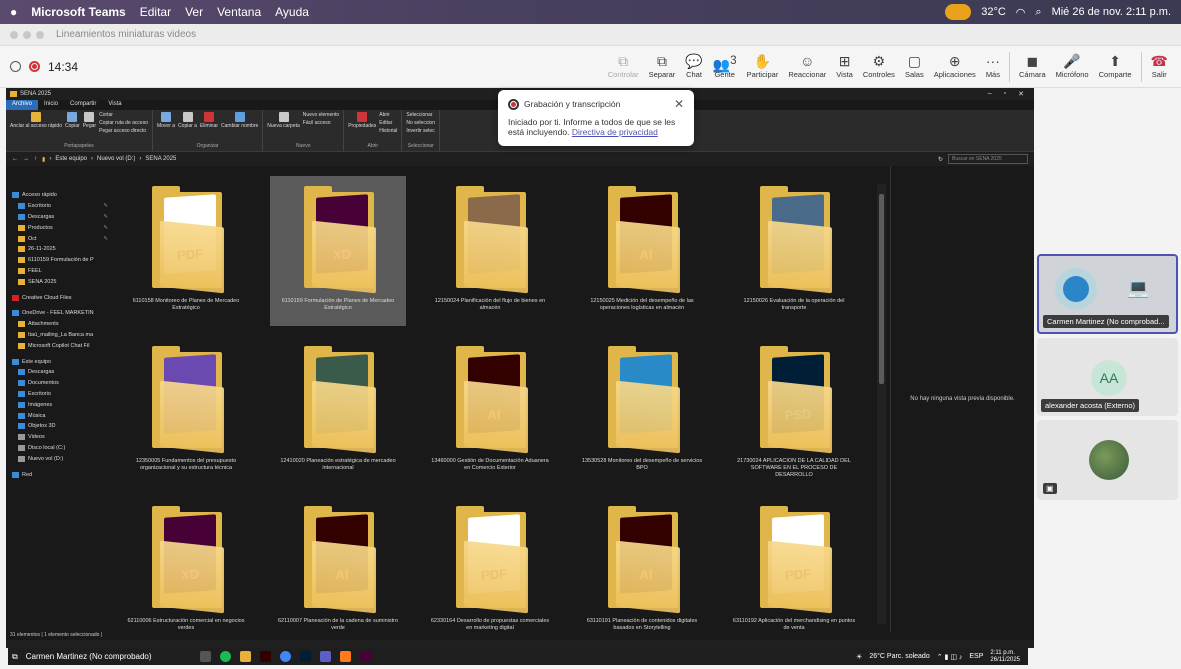 The image size is (1181, 669). I want to click on breadcrumb: ▮ › Este equipo › Nuevo vol (D:) › SENA 2025, so click(487, 159).